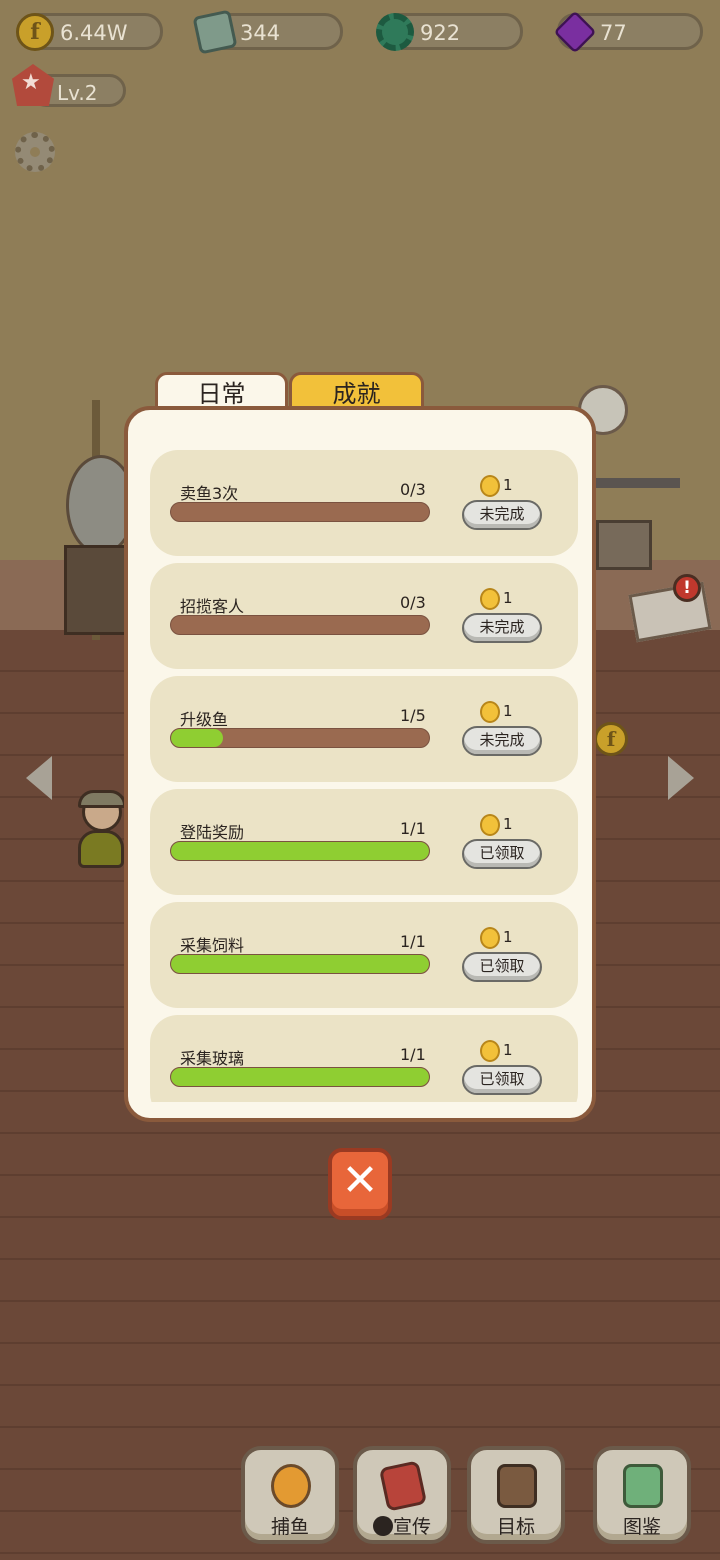 This screenshot has width=720, height=1560. I want to click on green-gear-icon, so click(395, 32).